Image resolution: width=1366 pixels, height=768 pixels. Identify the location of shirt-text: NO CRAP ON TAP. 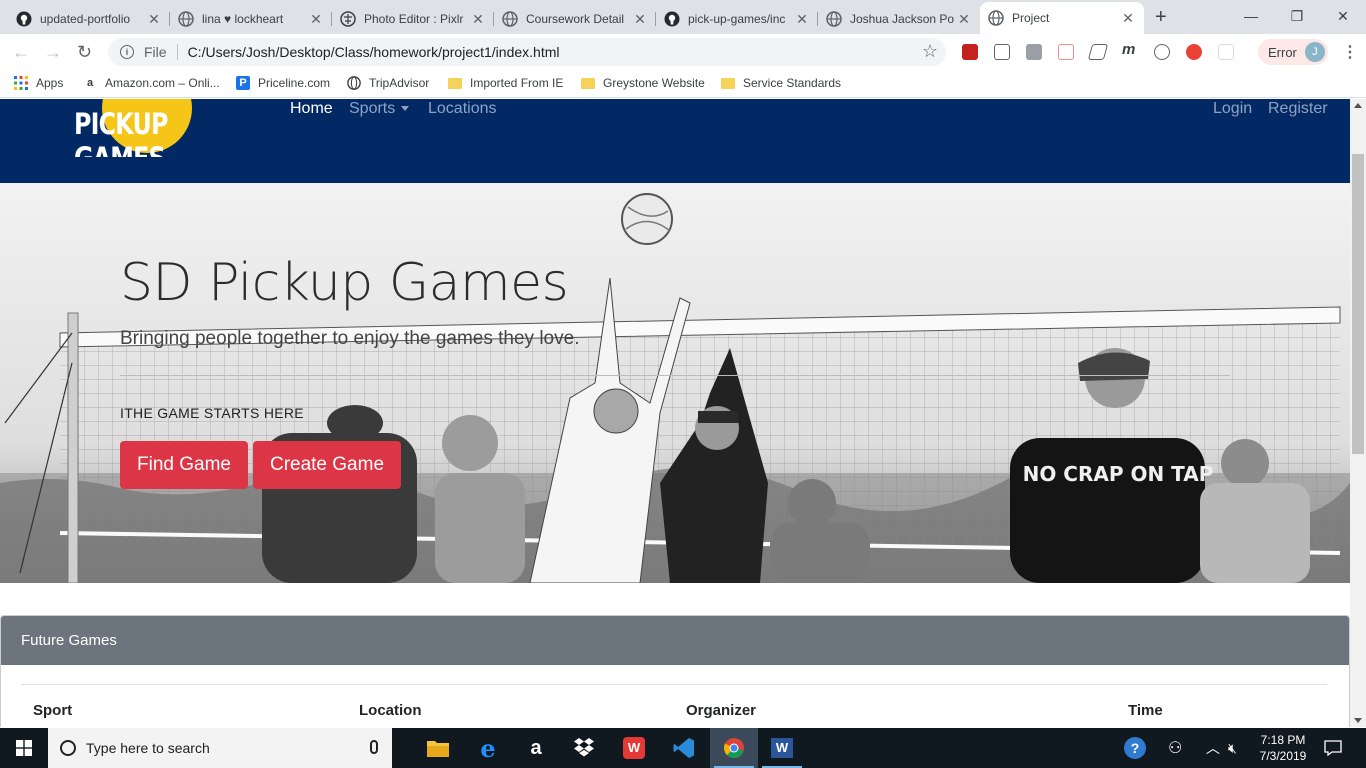
(1118, 474).